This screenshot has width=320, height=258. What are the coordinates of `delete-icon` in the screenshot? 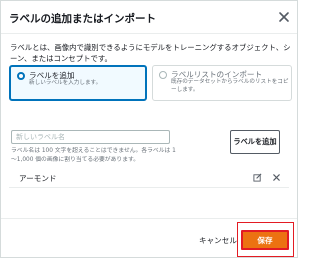 It's located at (276, 177).